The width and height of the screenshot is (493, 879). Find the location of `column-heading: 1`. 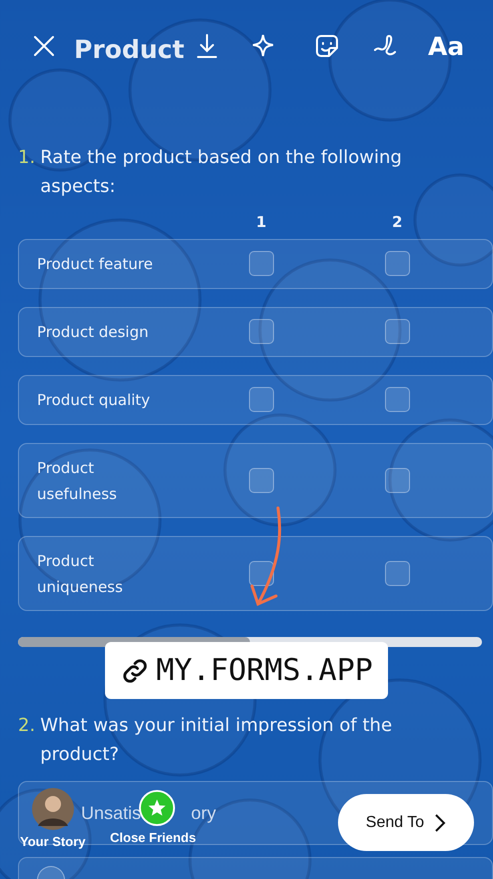

column-heading: 1 is located at coordinates (261, 222).